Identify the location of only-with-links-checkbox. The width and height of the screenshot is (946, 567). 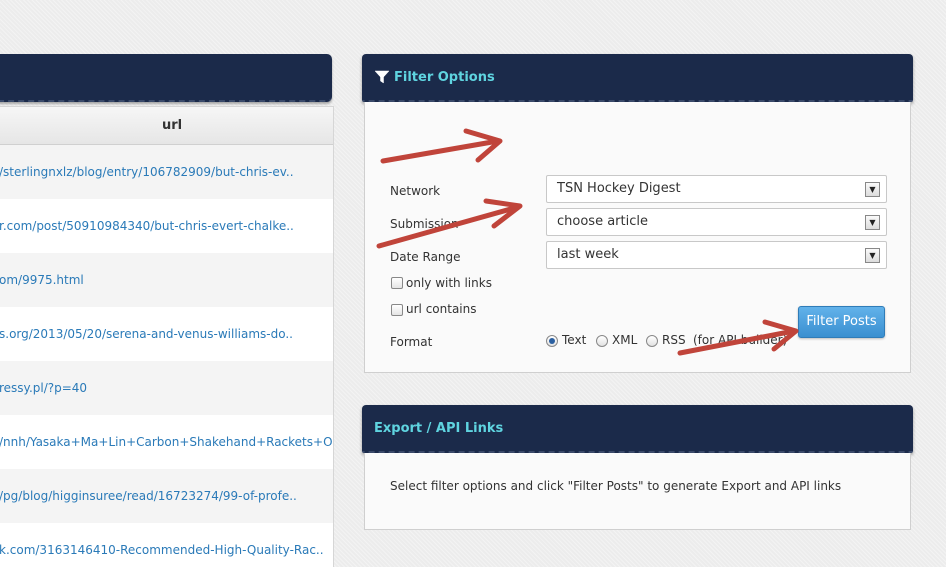
(397, 283).